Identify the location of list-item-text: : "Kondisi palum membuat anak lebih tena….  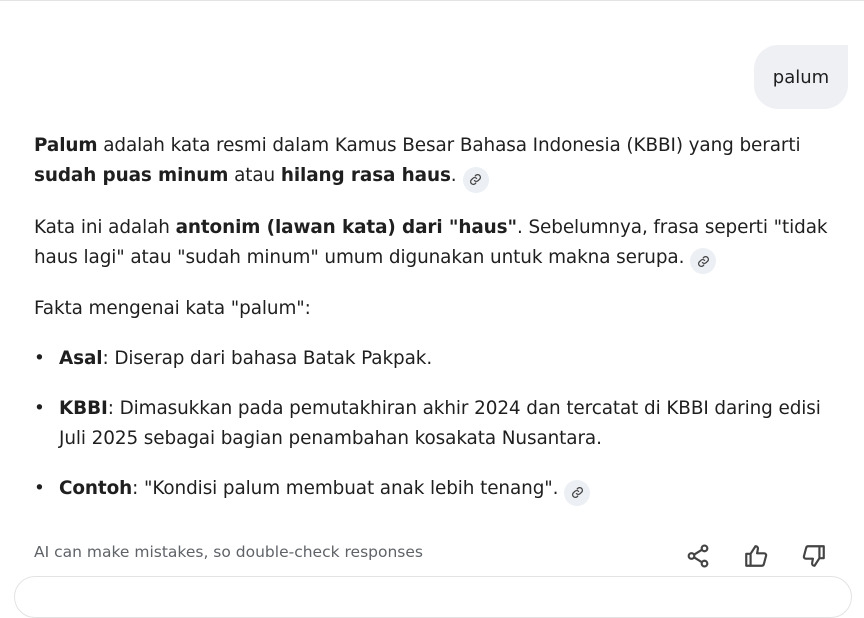
(345, 488).